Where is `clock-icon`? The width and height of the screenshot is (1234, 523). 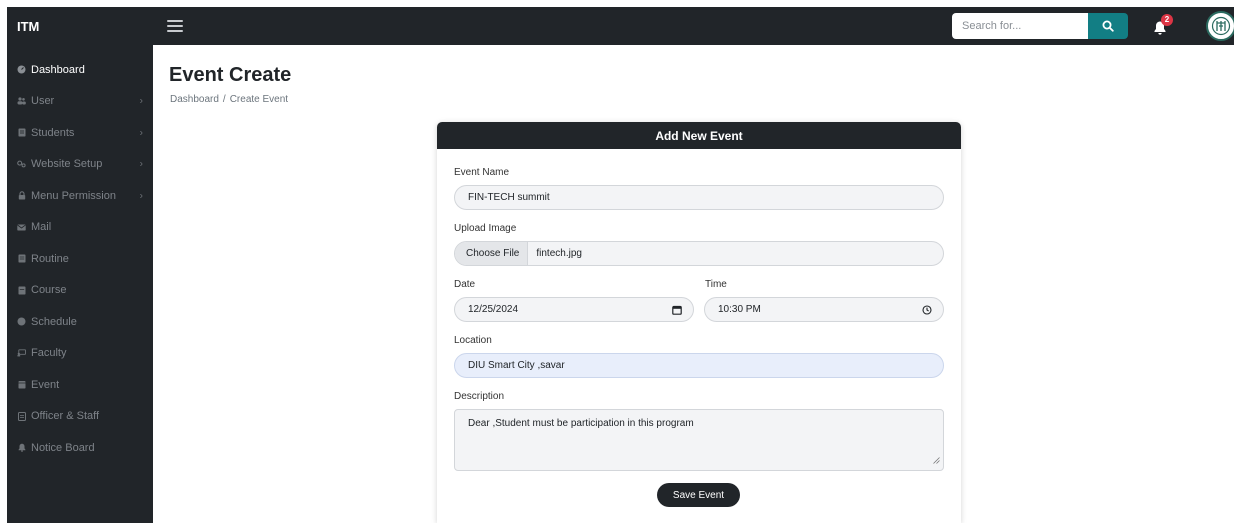 clock-icon is located at coordinates (927, 309).